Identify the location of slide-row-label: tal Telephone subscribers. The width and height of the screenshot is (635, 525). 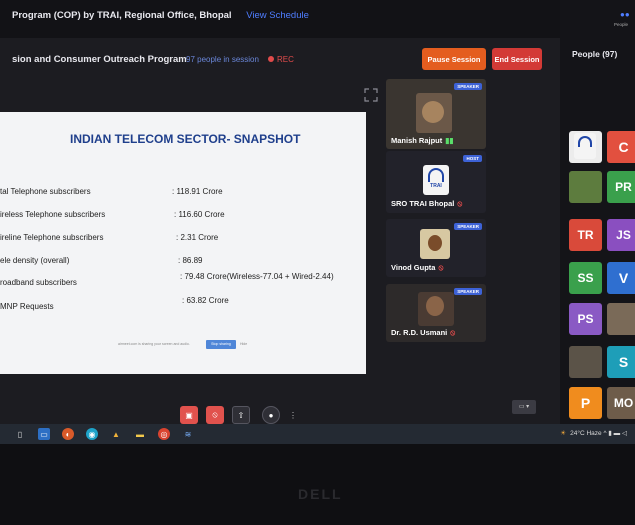
(45, 191).